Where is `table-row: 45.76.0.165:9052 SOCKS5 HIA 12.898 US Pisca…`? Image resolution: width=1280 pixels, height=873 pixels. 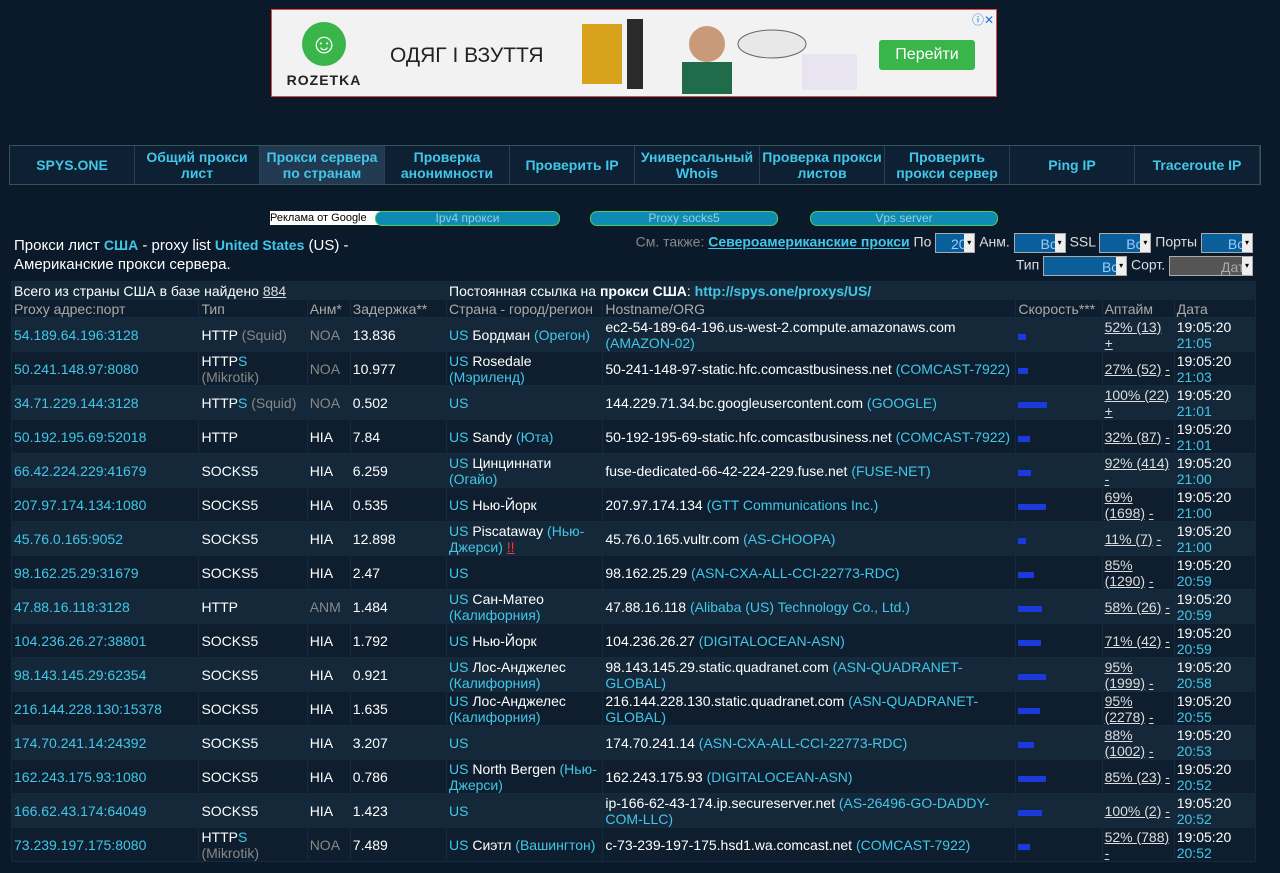 table-row: 45.76.0.165:9052 SOCKS5 HIA 12.898 US Pisca… is located at coordinates (633, 538).